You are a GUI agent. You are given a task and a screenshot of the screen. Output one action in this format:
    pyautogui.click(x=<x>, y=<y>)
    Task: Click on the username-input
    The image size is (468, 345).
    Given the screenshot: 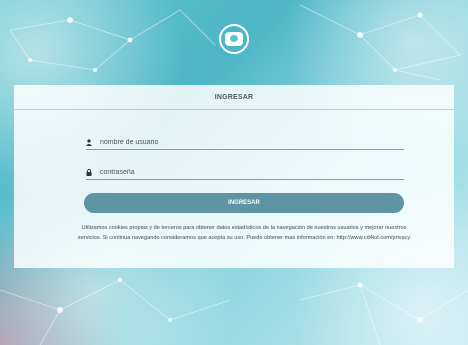 What is the action you would take?
    pyautogui.click(x=244, y=142)
    